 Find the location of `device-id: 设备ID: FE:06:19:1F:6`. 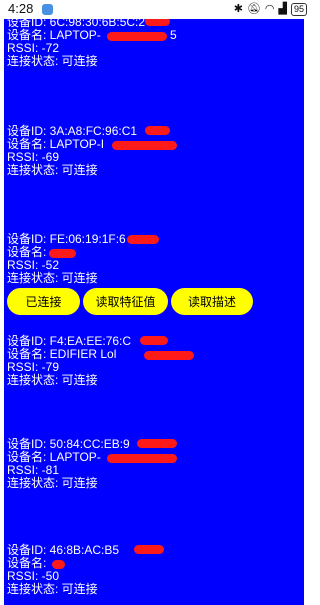

device-id: 设备ID: FE:06:19:1F:6 is located at coordinates (66, 239).